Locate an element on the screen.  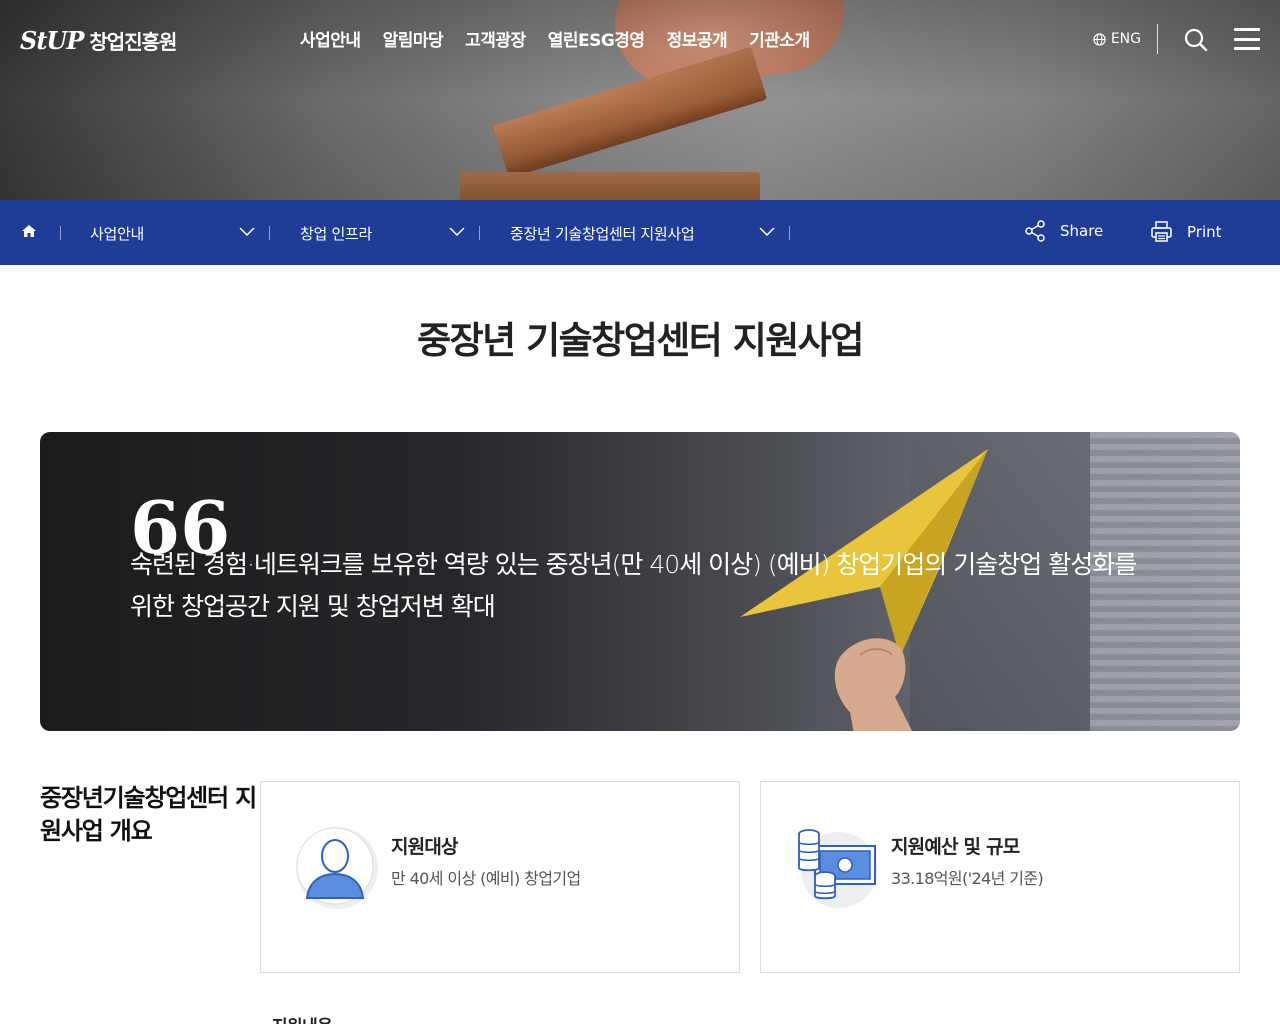
hand-image is located at coordinates (873, 684).